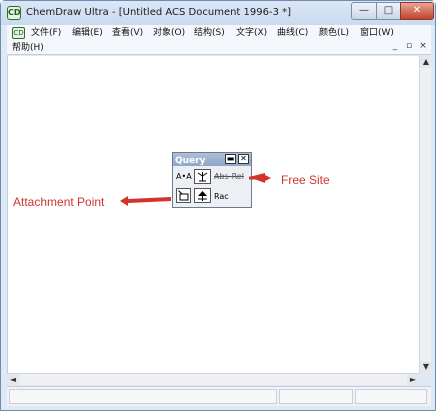 The image size is (436, 412). Describe the element at coordinates (145, 201) in the screenshot. I see `attachment-point-arrow` at that location.